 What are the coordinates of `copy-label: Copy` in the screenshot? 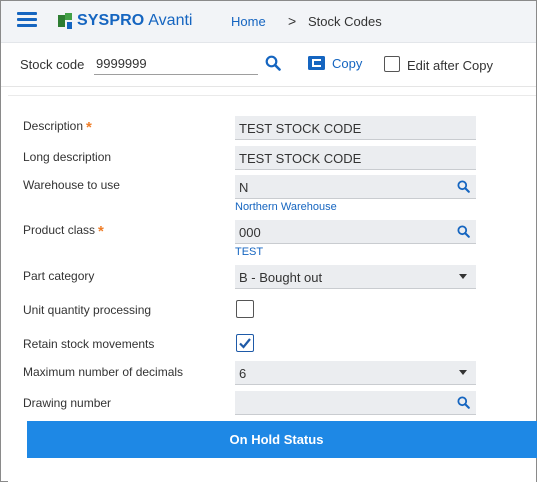 It's located at (347, 63).